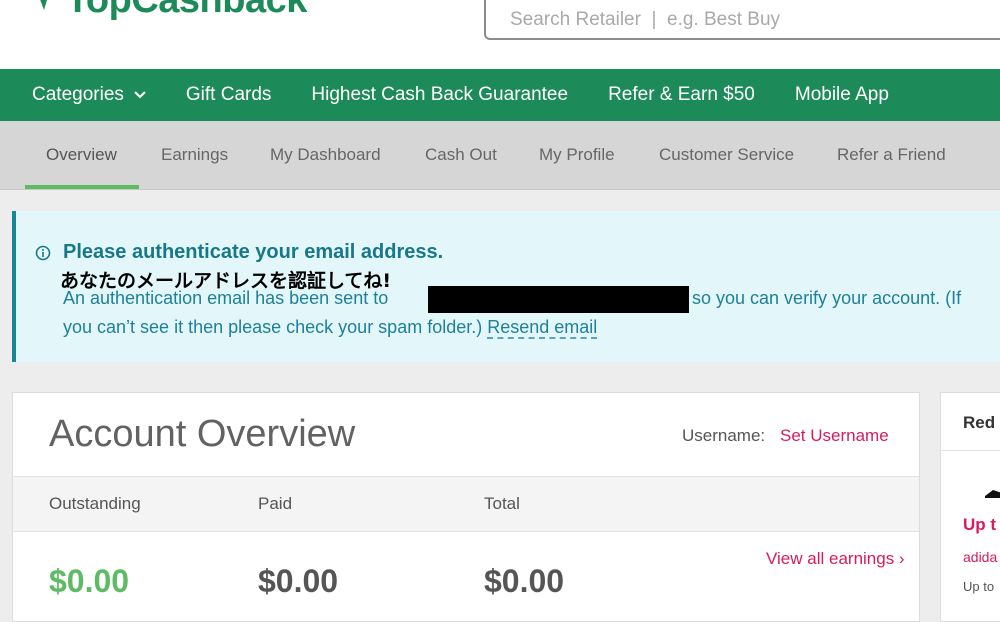  Describe the element at coordinates (186, 11) in the screenshot. I see `logo-text: TopCashback` at that location.